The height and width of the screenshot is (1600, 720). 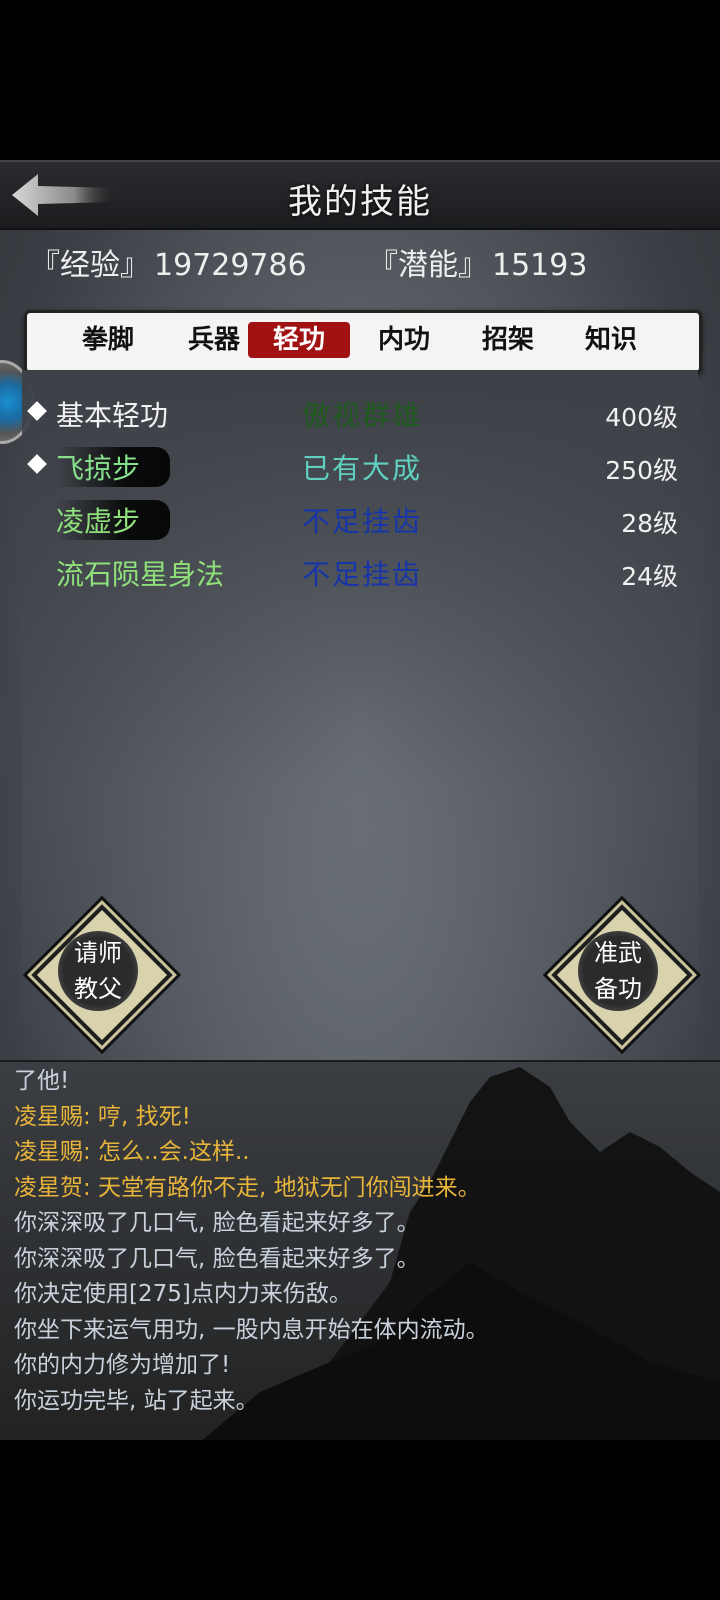 What do you see at coordinates (251, 1329) in the screenshot?
I see `log-line: 你坐下来运气用功, 一股内息开始在体内流动。` at bounding box center [251, 1329].